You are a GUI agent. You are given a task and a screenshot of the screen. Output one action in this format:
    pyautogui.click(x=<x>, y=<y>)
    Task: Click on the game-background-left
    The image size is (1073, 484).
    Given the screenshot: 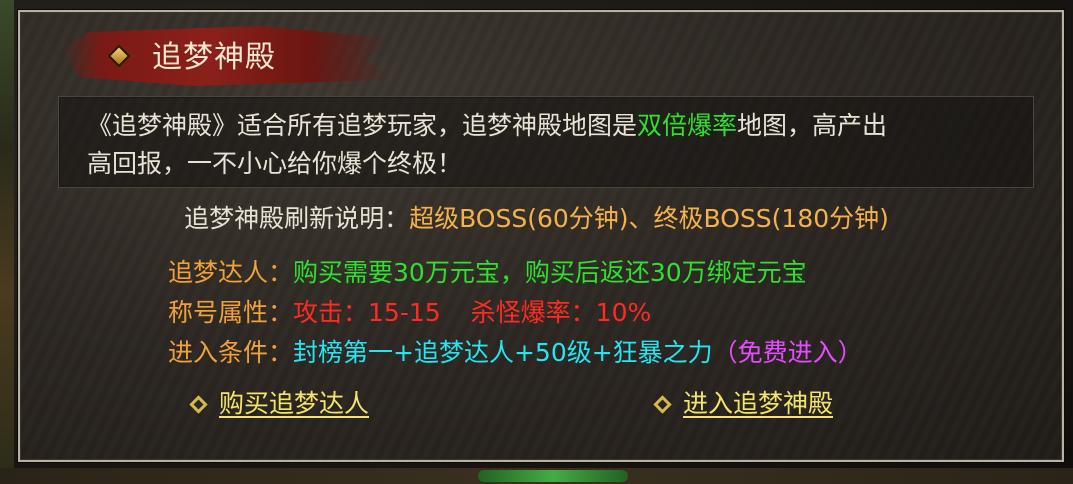 What is the action you would take?
    pyautogui.click(x=7, y=242)
    